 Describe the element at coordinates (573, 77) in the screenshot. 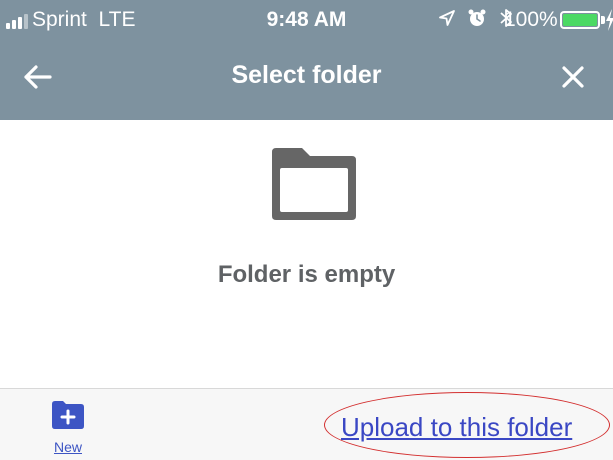

I see `close-icon` at that location.